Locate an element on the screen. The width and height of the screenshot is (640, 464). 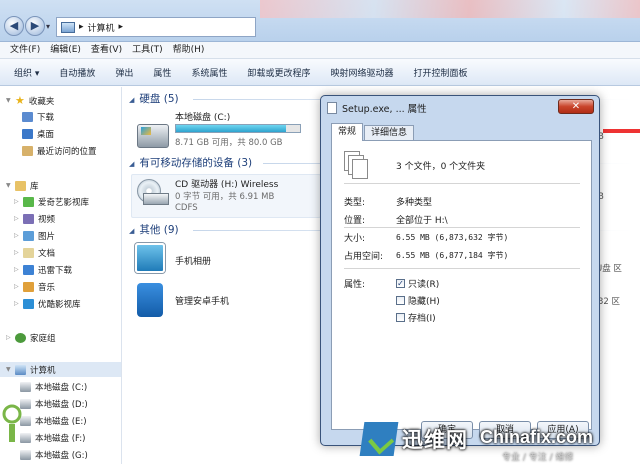
autoplay-button: 自动播放 is located at coordinates (77, 72).